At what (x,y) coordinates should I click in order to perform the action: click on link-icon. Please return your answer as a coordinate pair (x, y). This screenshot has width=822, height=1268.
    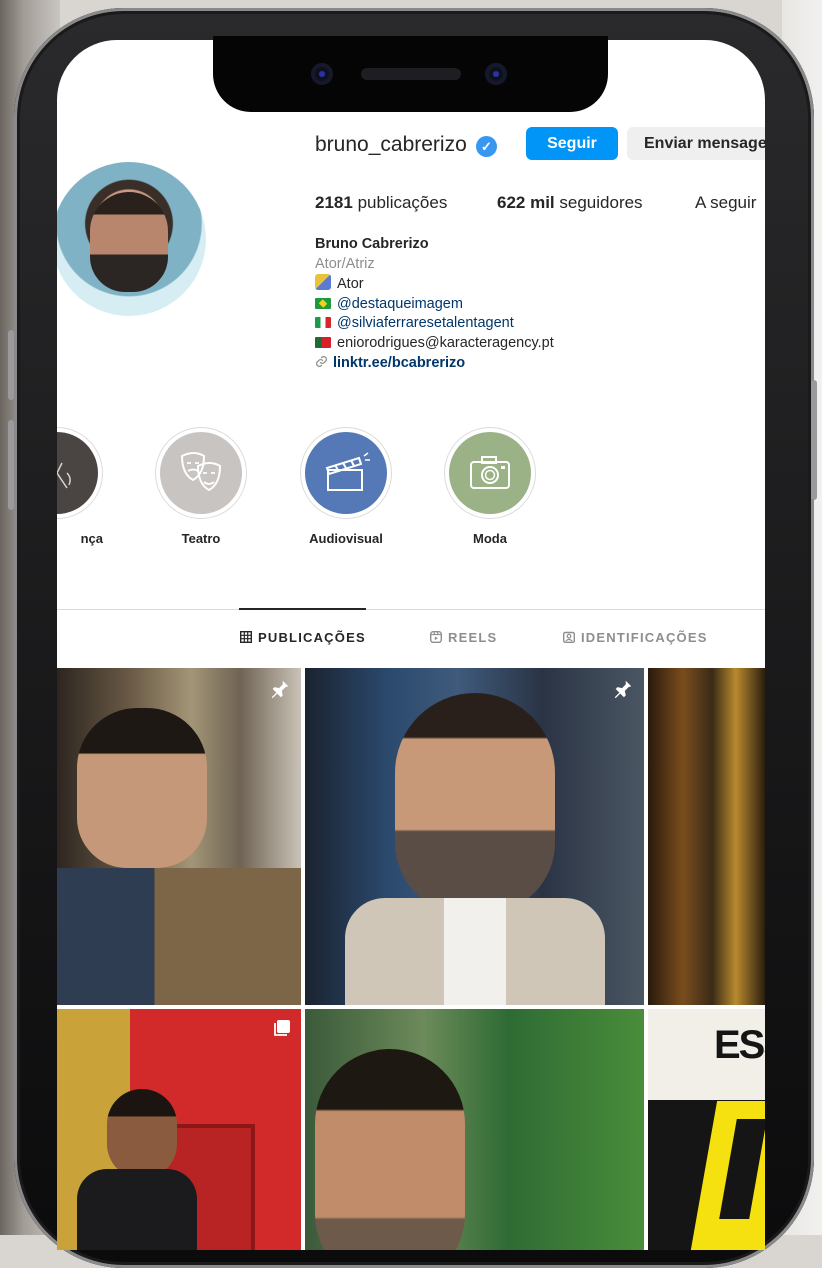
    Looking at the image, I should click on (321, 361).